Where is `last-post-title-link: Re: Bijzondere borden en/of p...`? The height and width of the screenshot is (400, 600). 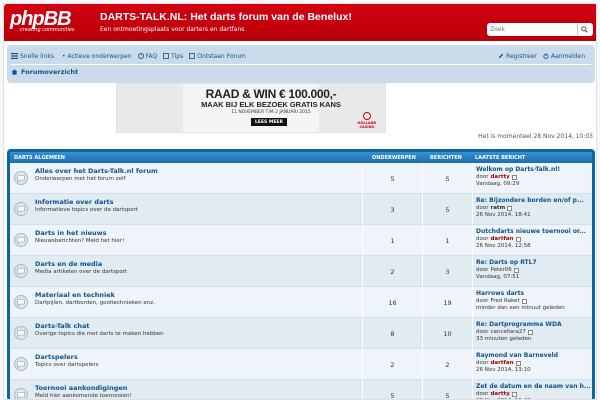 last-post-title-link: Re: Bijzondere borden en/of p... is located at coordinates (534, 201).